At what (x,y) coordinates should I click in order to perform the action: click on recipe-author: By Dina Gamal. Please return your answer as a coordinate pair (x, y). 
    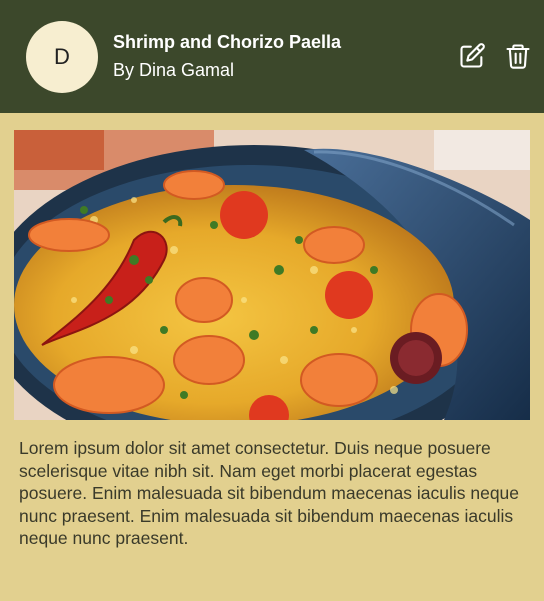
    Looking at the image, I should click on (174, 70).